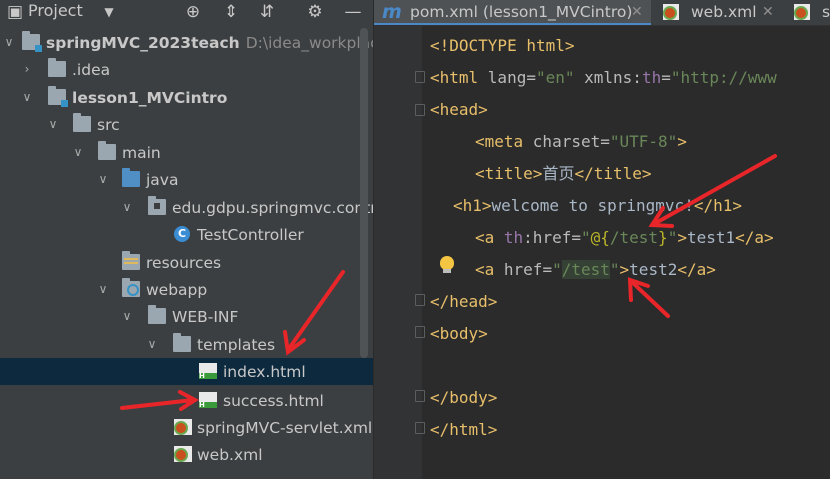  I want to click on code-token: }, so click(663, 237).